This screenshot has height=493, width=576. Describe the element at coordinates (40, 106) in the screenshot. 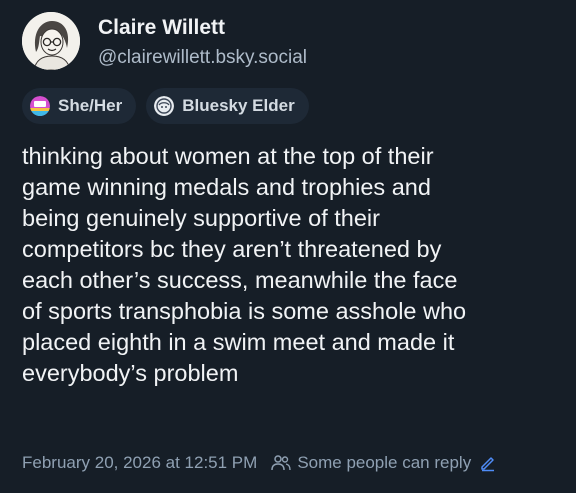

I see `pronoun-badge-icon` at that location.